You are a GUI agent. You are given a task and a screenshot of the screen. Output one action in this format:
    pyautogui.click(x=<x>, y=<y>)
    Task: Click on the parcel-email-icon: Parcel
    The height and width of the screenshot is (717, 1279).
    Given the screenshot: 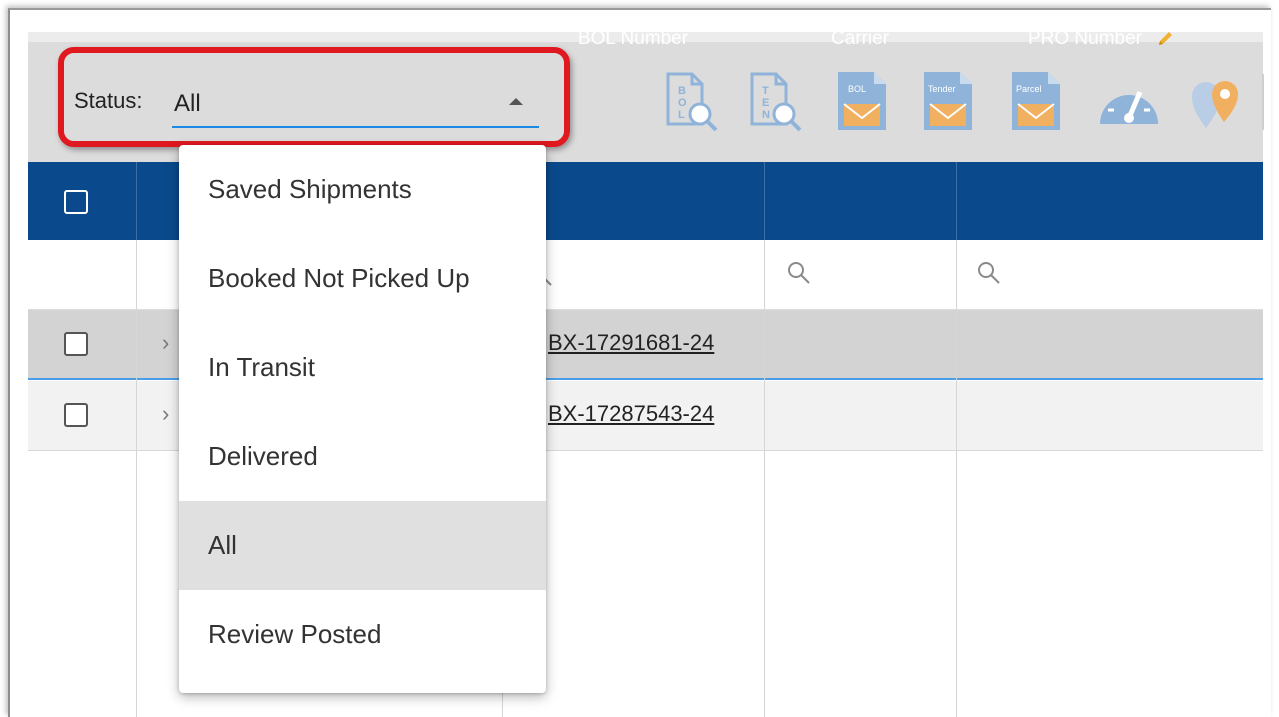 What is the action you would take?
    pyautogui.click(x=1036, y=101)
    